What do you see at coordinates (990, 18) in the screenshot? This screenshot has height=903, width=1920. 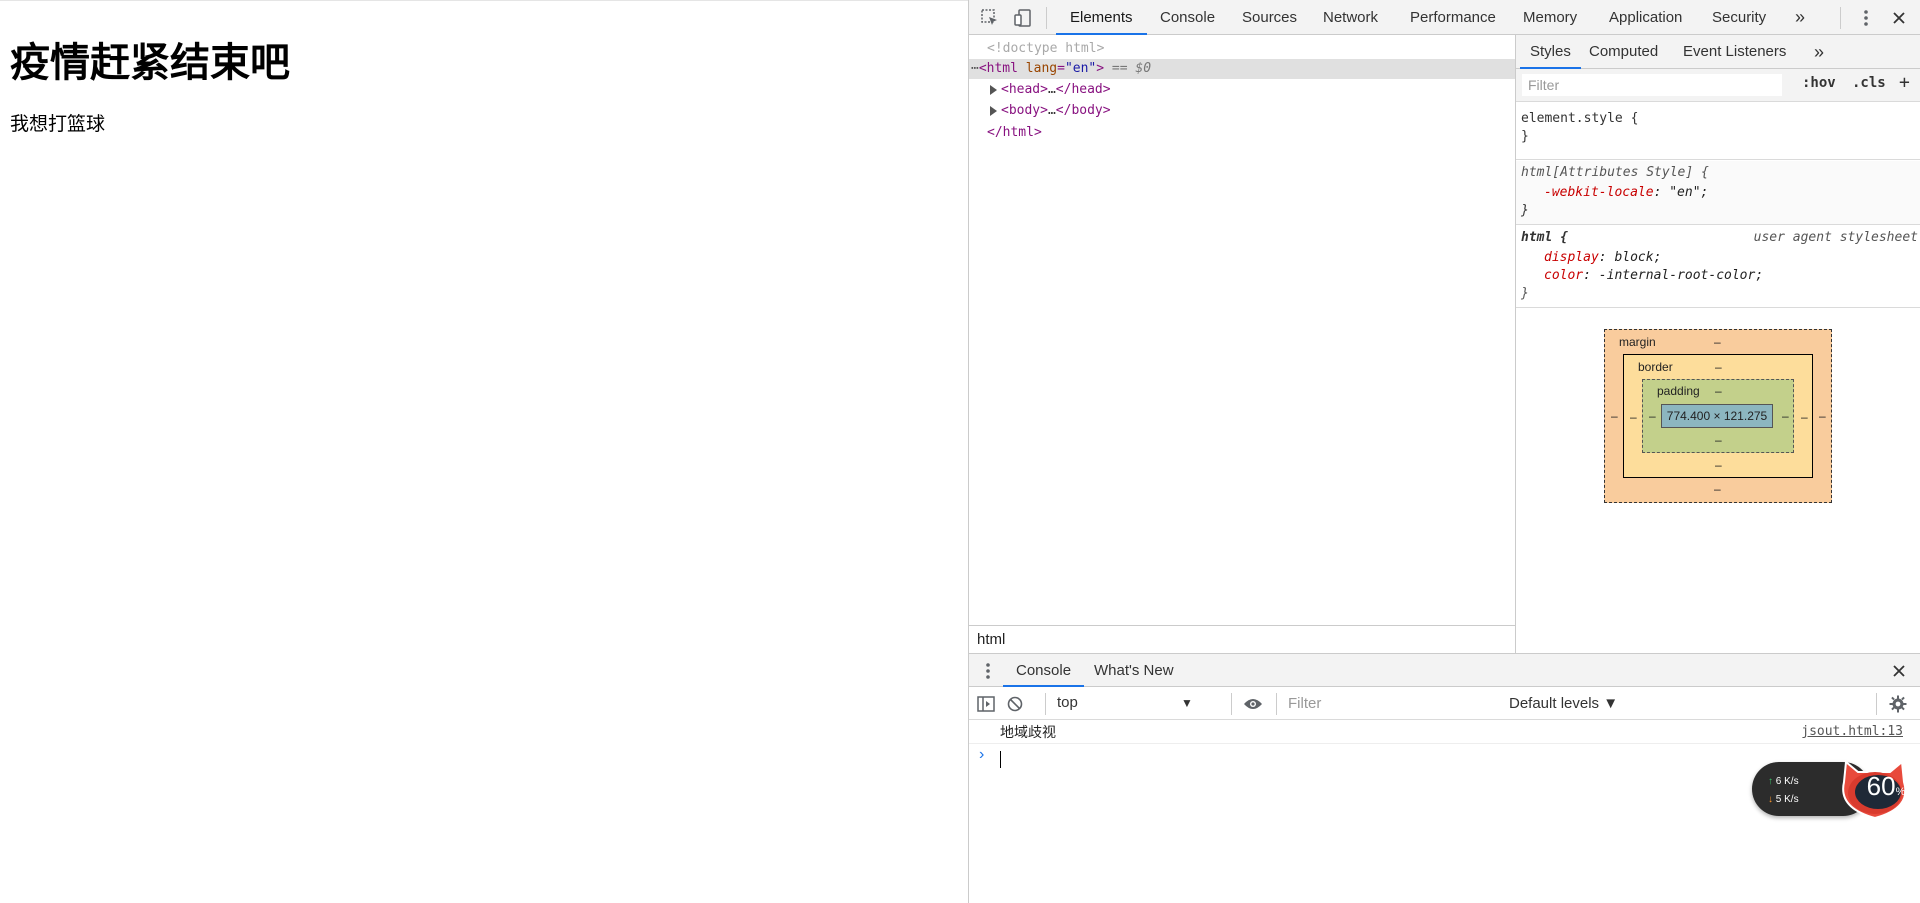 I see `inspect-element-icon` at bounding box center [990, 18].